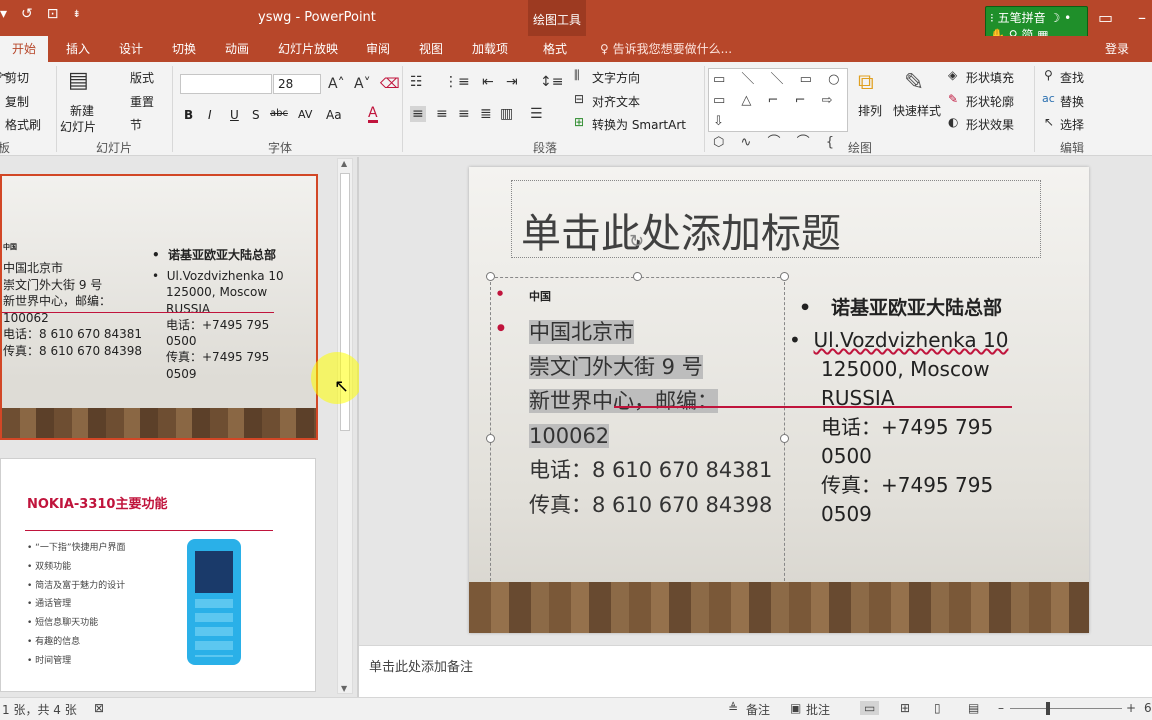 The height and width of the screenshot is (720, 1152). I want to click on tab-review: 审阅, so click(378, 48).